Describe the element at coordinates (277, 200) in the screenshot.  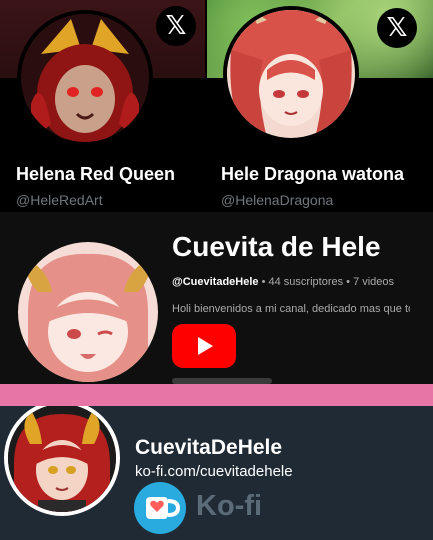
I see `user-handle: @HelenaDragona` at that location.